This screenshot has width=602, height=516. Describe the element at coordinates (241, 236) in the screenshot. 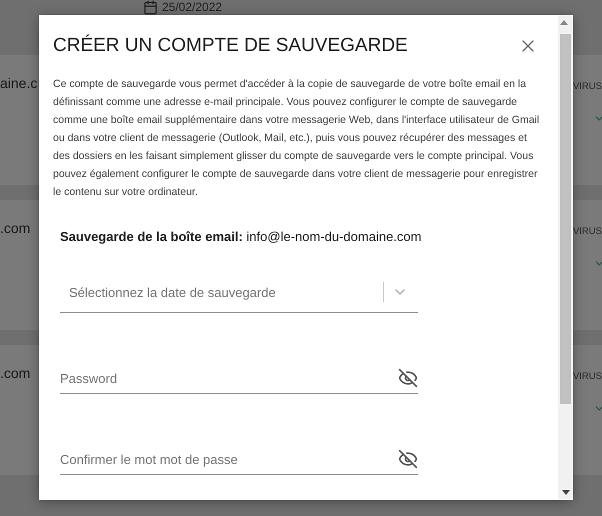

I see `mailbox-text: Sauvegarde de la boîte email: info@le-nom-du-domaine.com` at that location.